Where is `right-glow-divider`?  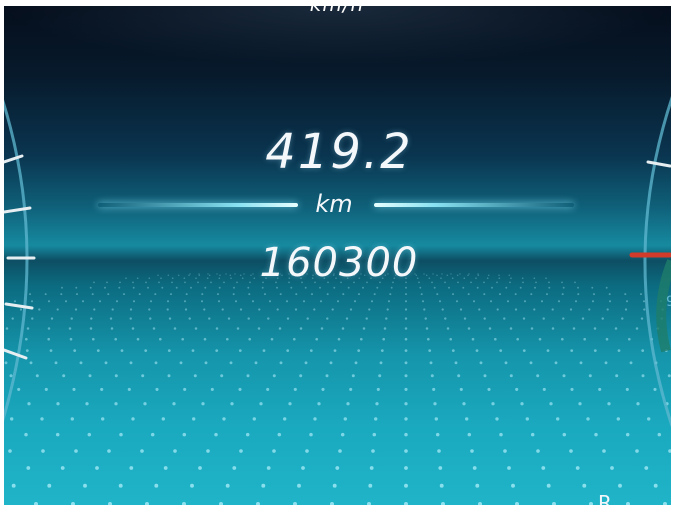
right-glow-divider is located at coordinates (474, 205).